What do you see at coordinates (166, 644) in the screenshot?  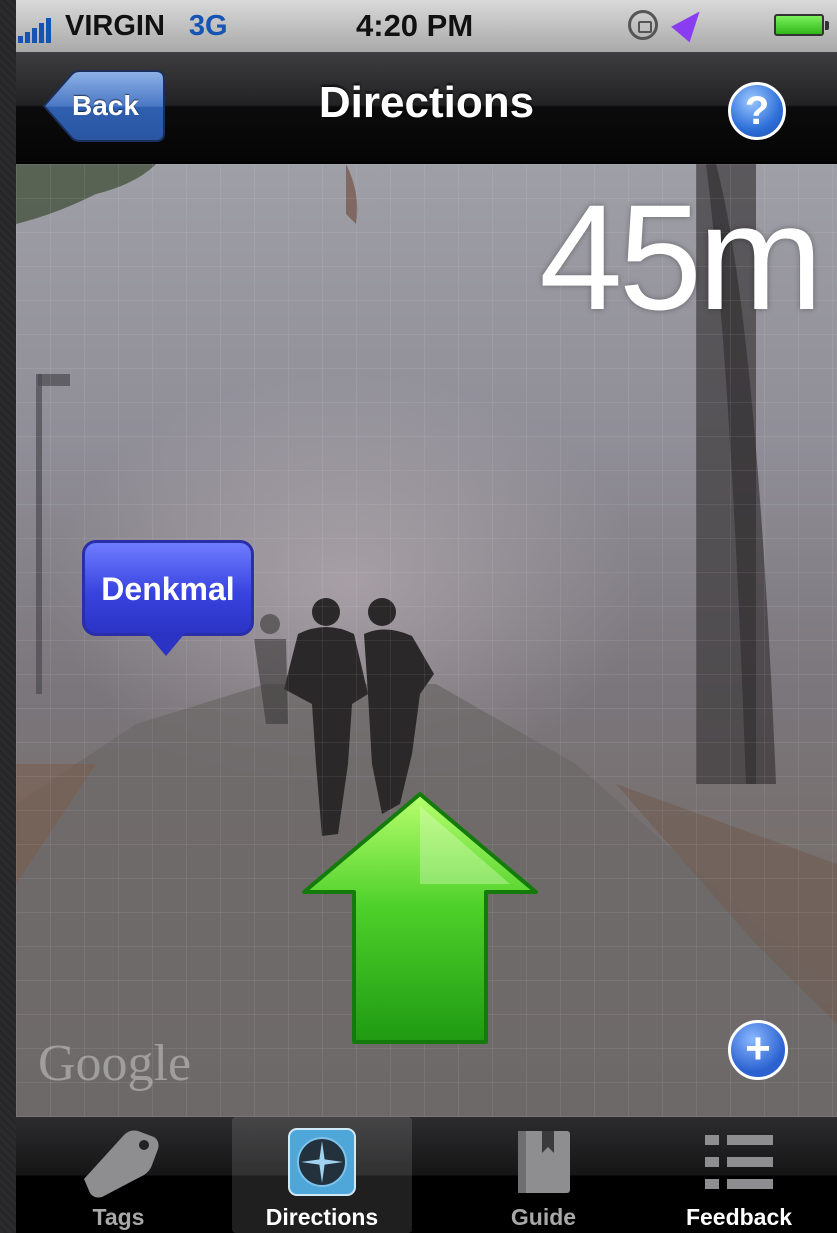 I see `poi-marker-pointer` at bounding box center [166, 644].